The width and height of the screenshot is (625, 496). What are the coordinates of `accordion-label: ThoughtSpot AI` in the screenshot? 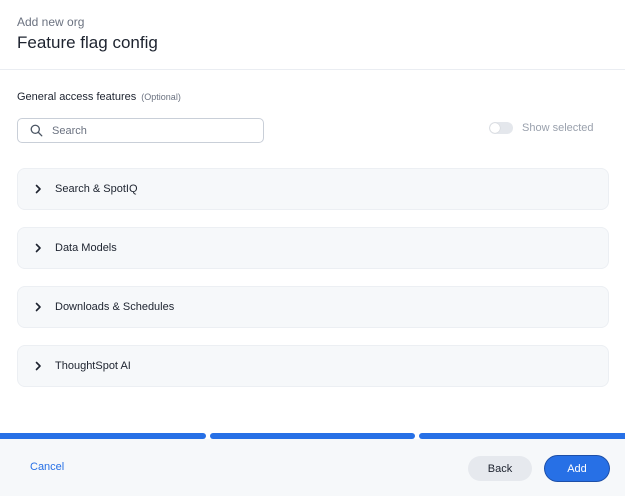 It's located at (93, 366).